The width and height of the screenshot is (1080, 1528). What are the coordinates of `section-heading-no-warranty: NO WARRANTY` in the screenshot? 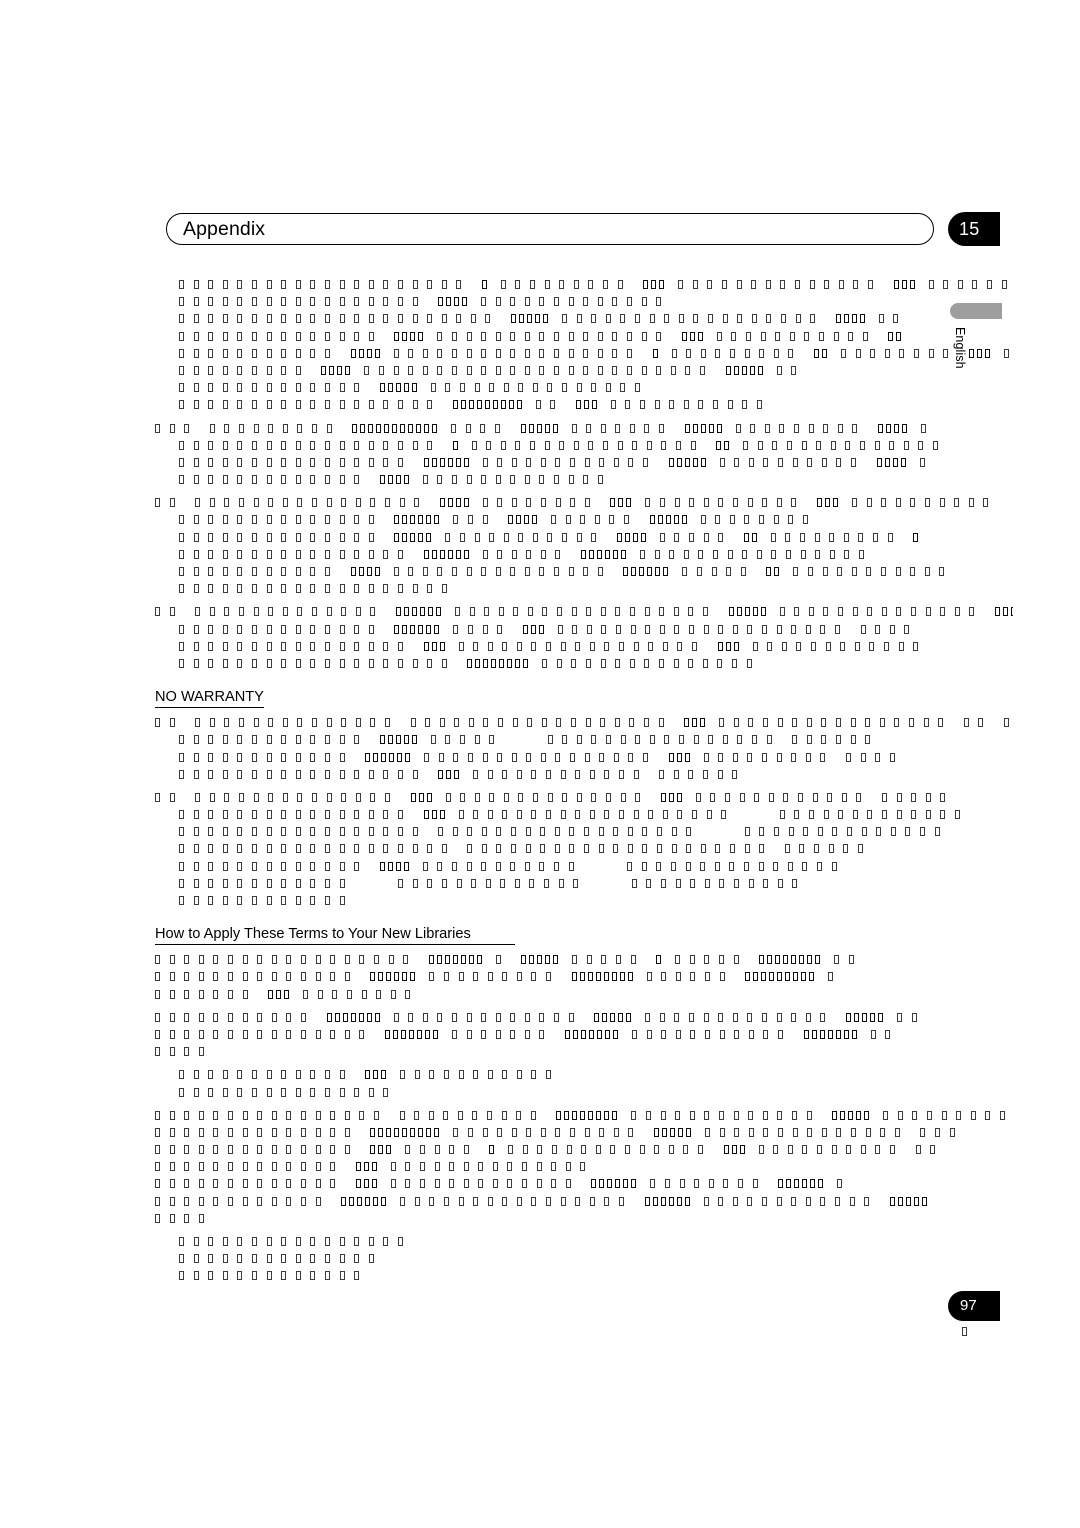 It's located at (209, 698).